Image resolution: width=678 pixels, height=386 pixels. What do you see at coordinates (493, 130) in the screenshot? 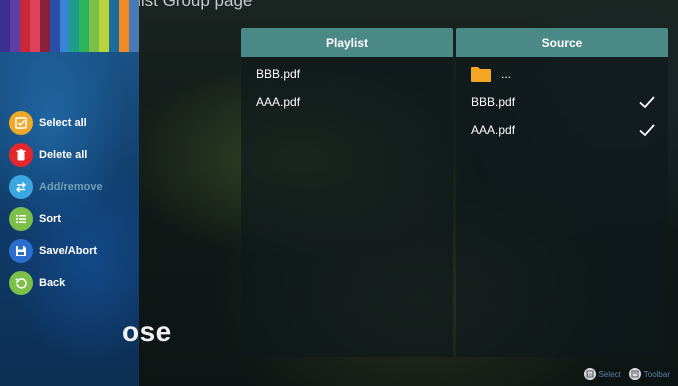
I see `source-file-name: AAA.pdf` at bounding box center [493, 130].